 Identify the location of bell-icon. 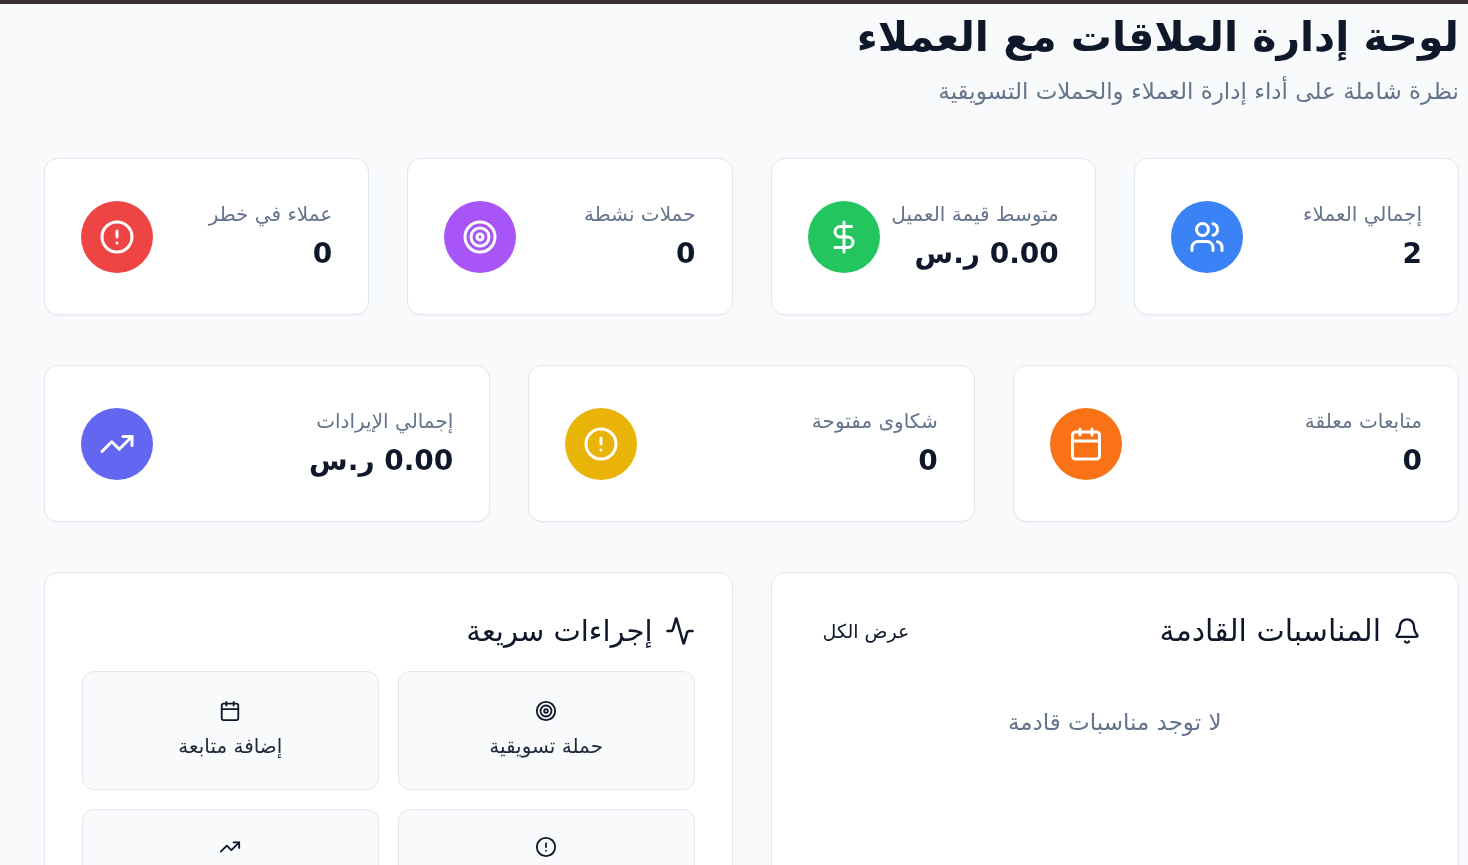
(1407, 631).